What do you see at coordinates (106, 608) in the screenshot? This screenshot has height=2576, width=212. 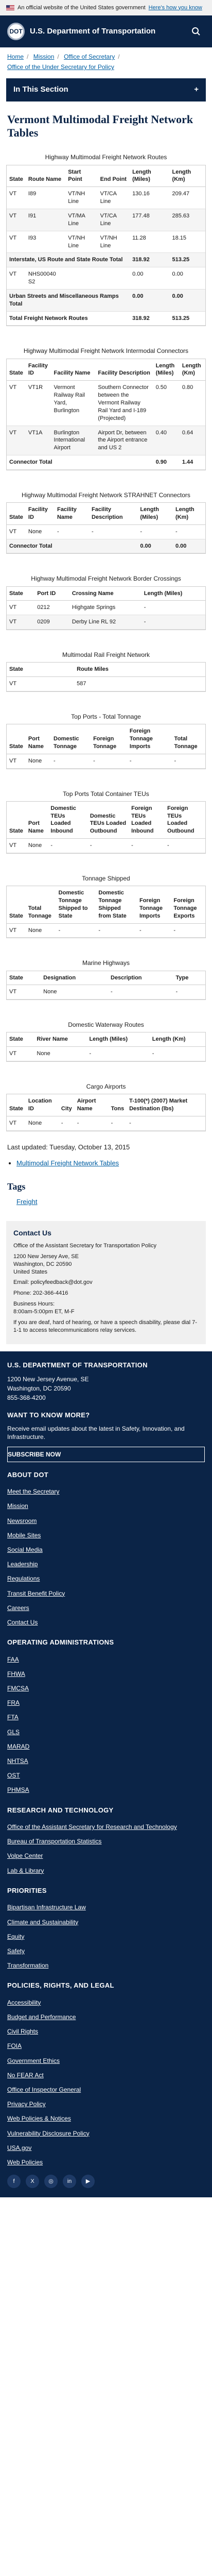 I see `table-row: VT 0212 Highgate Springs -` at bounding box center [106, 608].